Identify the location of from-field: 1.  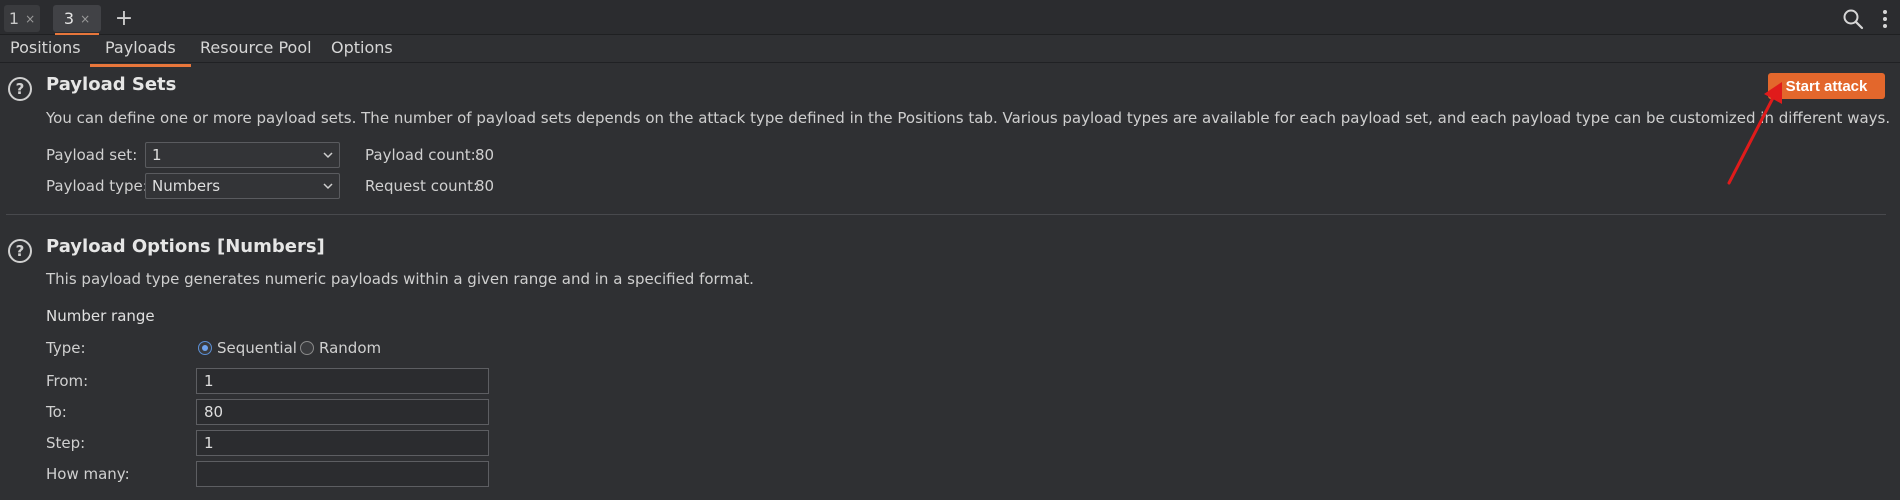
(342, 381).